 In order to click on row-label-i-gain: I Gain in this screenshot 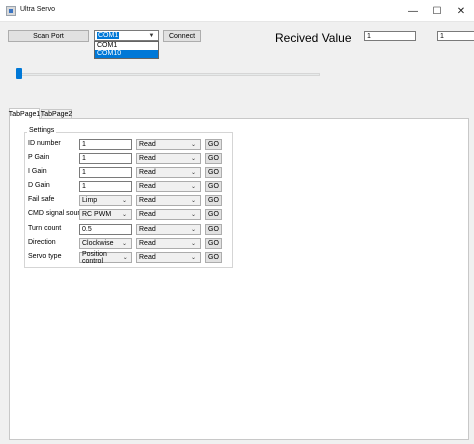, I will do `click(37, 171)`.